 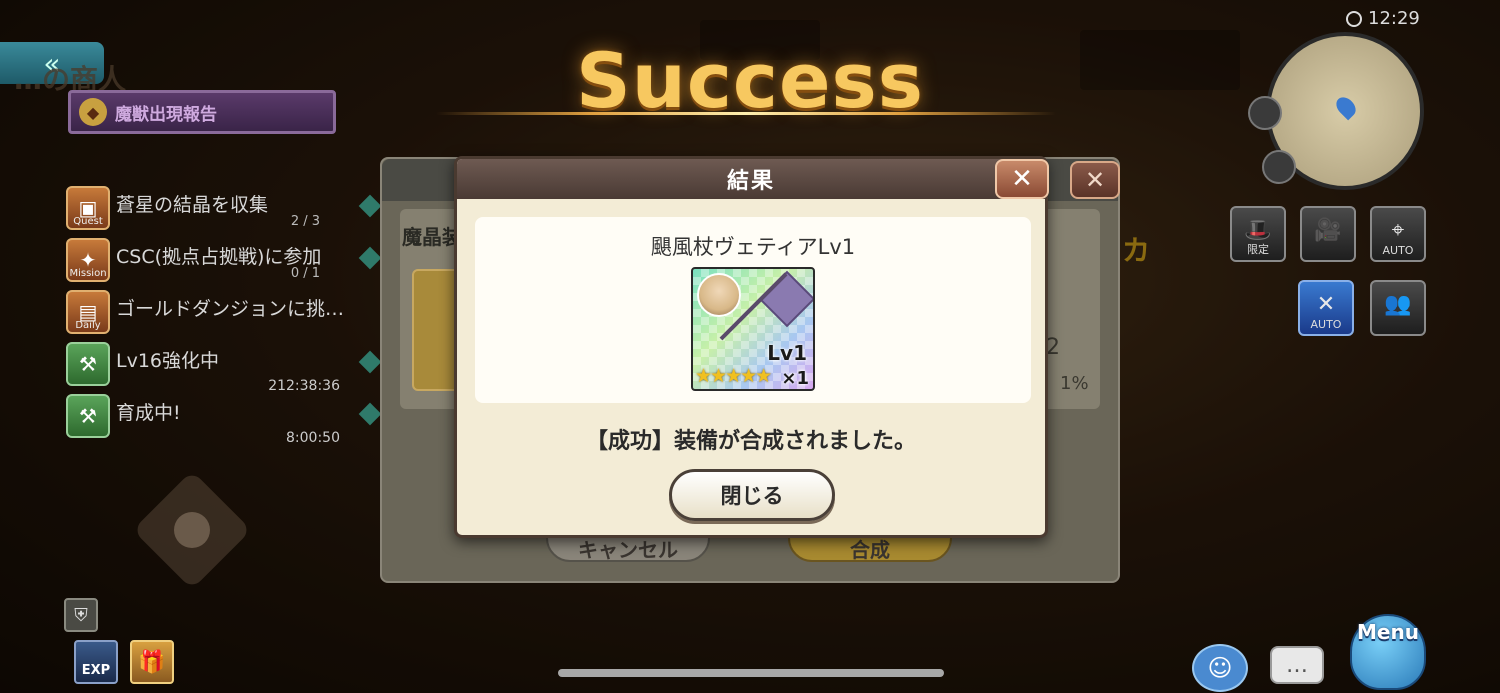 I want to click on result-dialog-header: 結果, so click(x=751, y=179).